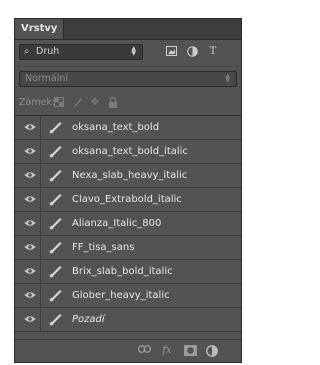 This screenshot has width=320, height=365. I want to click on lock-row: Zámek: ✥, so click(128, 103).